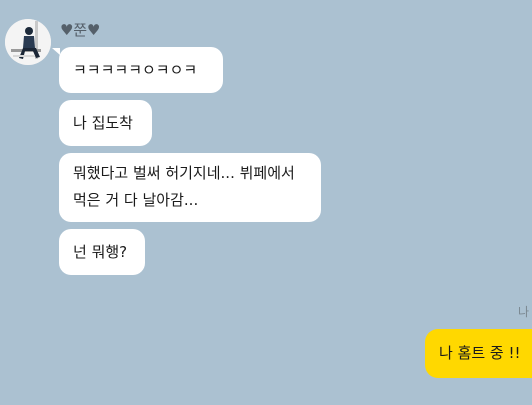 The width and height of the screenshot is (532, 405). I want to click on avatar, so click(28, 42).